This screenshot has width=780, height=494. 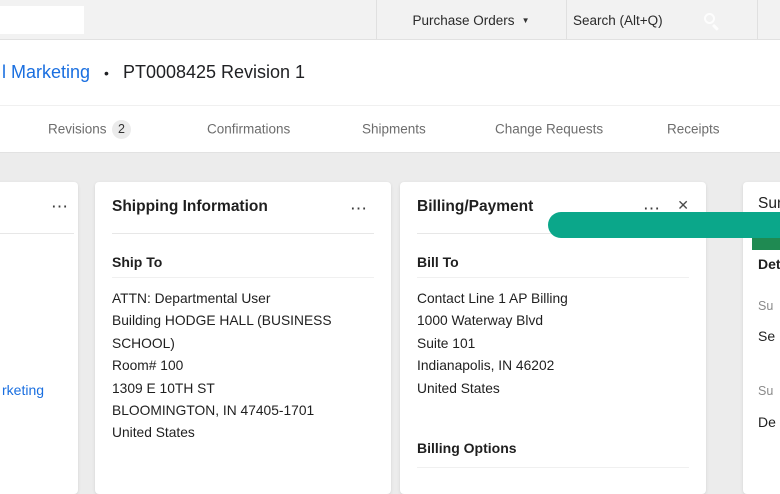 I want to click on address-line: Indianapolis, IN 46202, so click(x=486, y=366).